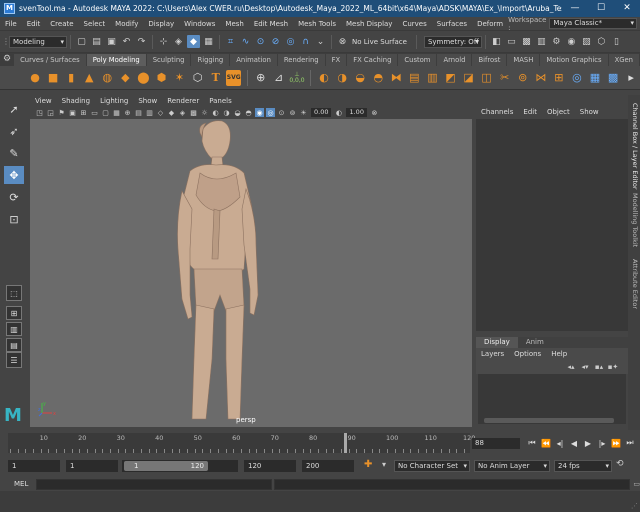 The image size is (640, 512). Describe the element at coordinates (171, 112) in the screenshot. I see `smooth-shade-icon: ◆` at that location.